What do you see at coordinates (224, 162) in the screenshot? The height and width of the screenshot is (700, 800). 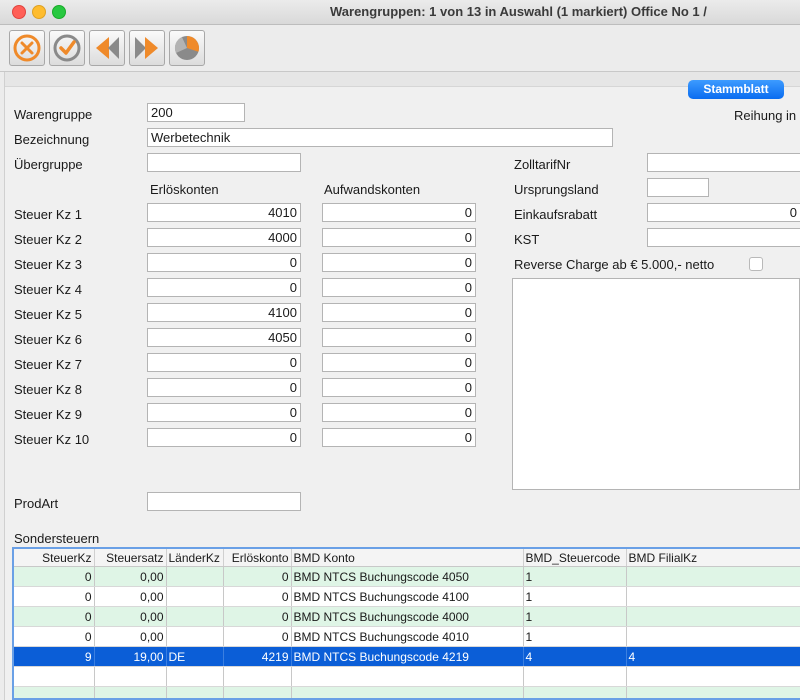 I see `uebergruppe-field` at bounding box center [224, 162].